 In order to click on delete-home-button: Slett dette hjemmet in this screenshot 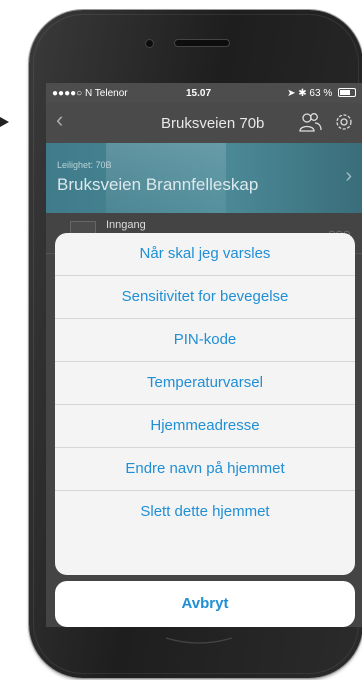, I will do `click(205, 512)`.